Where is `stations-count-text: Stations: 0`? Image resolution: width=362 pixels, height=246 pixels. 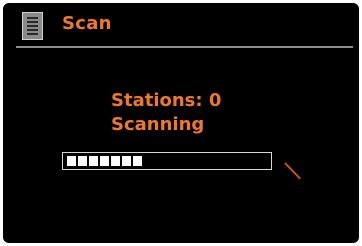
stations-count-text: Stations: 0 is located at coordinates (166, 100).